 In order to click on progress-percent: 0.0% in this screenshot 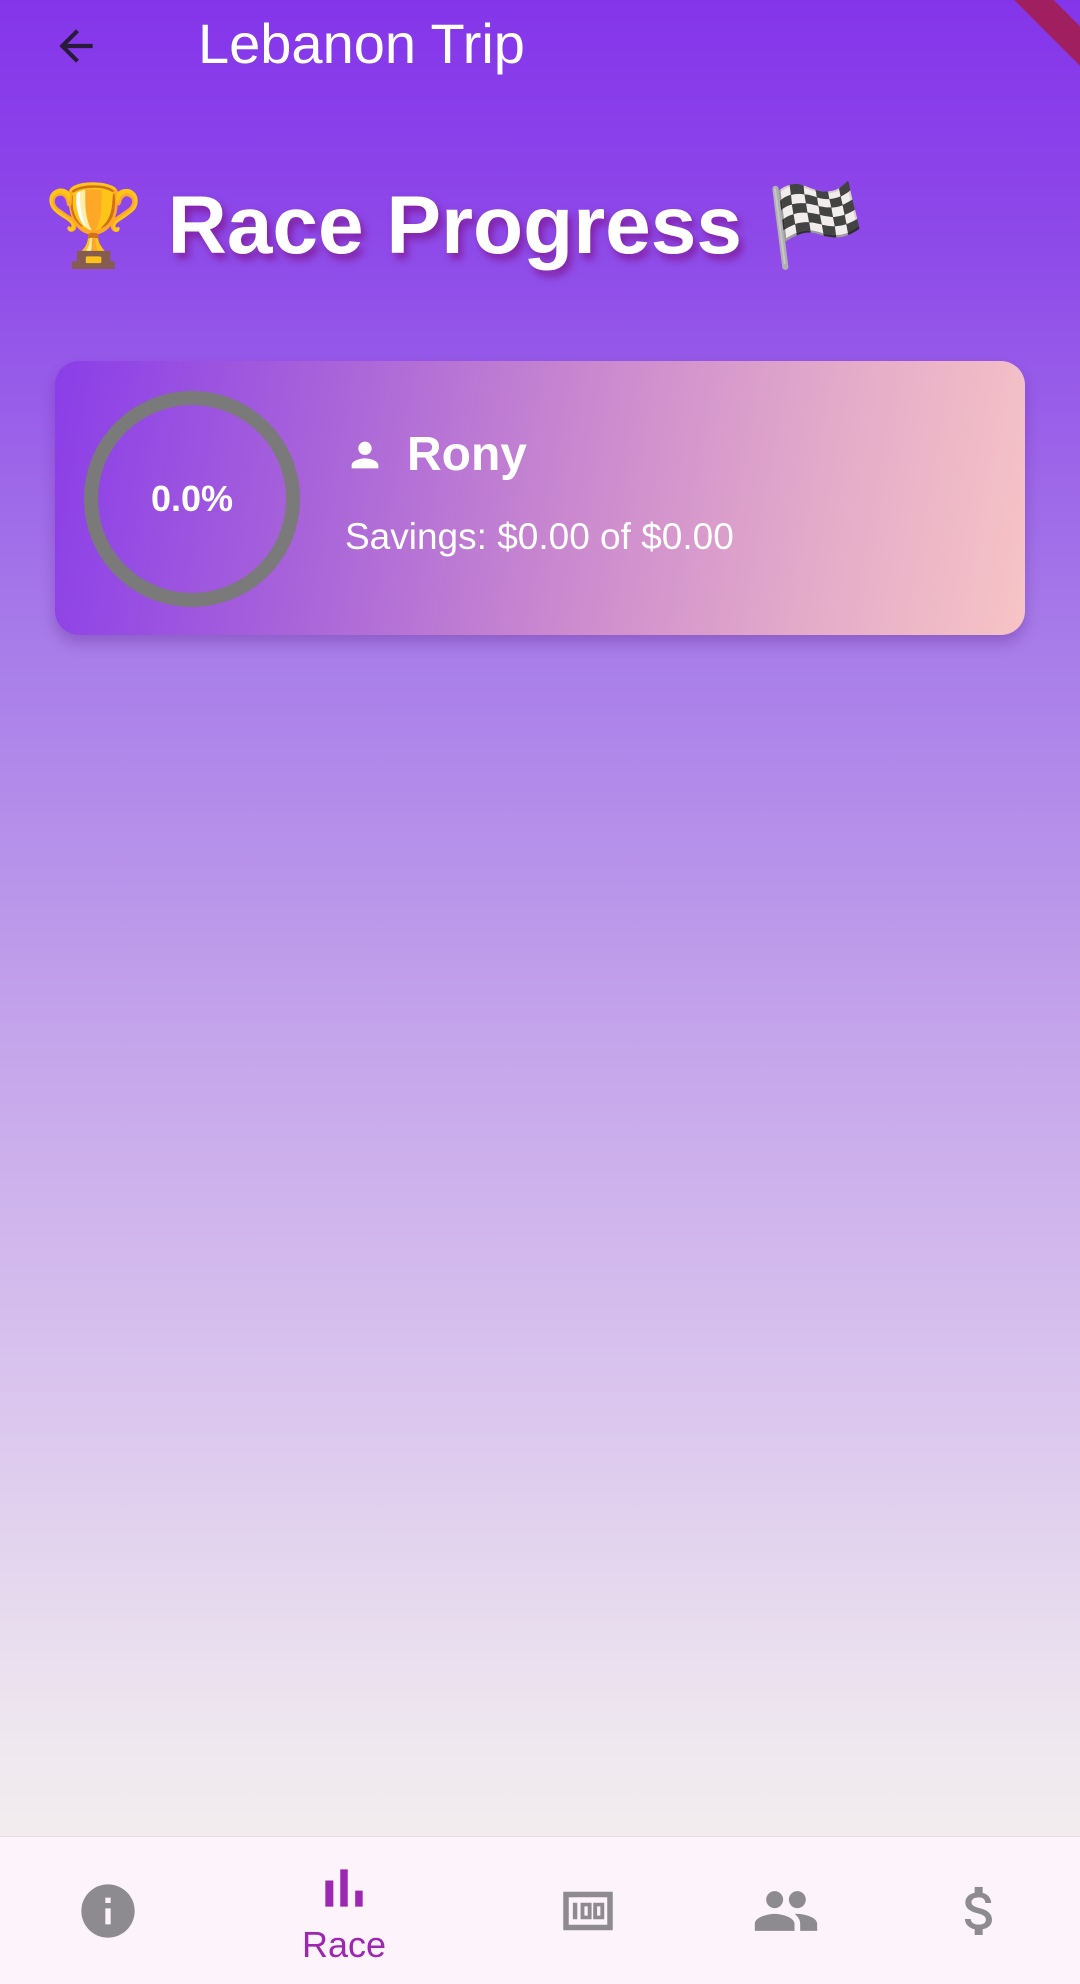, I will do `click(192, 498)`.